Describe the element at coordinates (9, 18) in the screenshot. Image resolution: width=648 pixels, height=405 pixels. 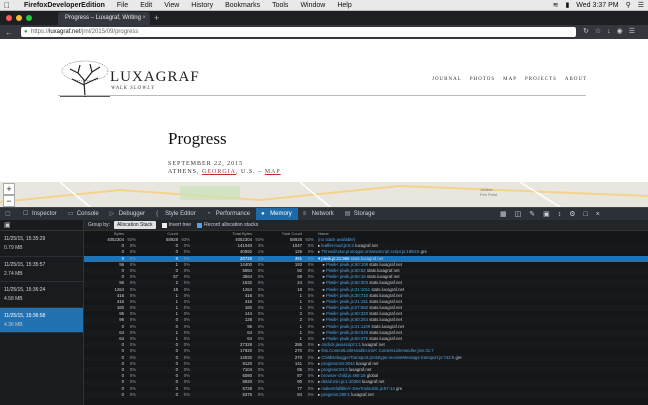
I see `close-window-button` at that location.